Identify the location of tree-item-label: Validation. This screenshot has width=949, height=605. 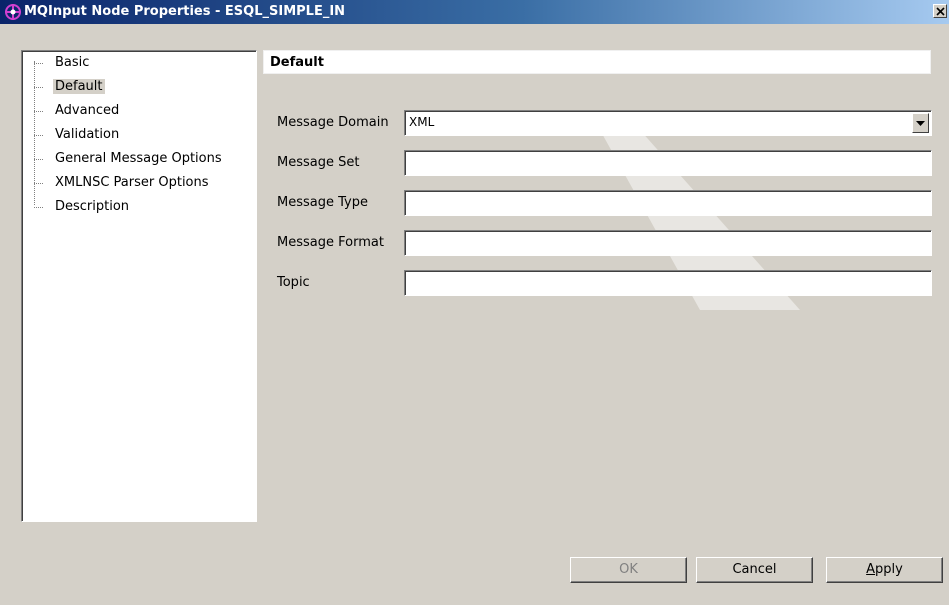
(87, 134).